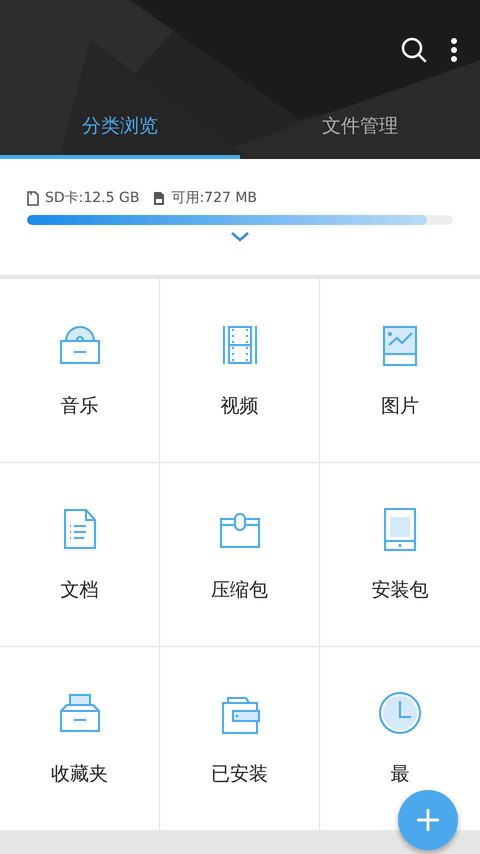 The height and width of the screenshot is (854, 480). What do you see at coordinates (80, 371) in the screenshot?
I see `category-tile: 音乐` at bounding box center [80, 371].